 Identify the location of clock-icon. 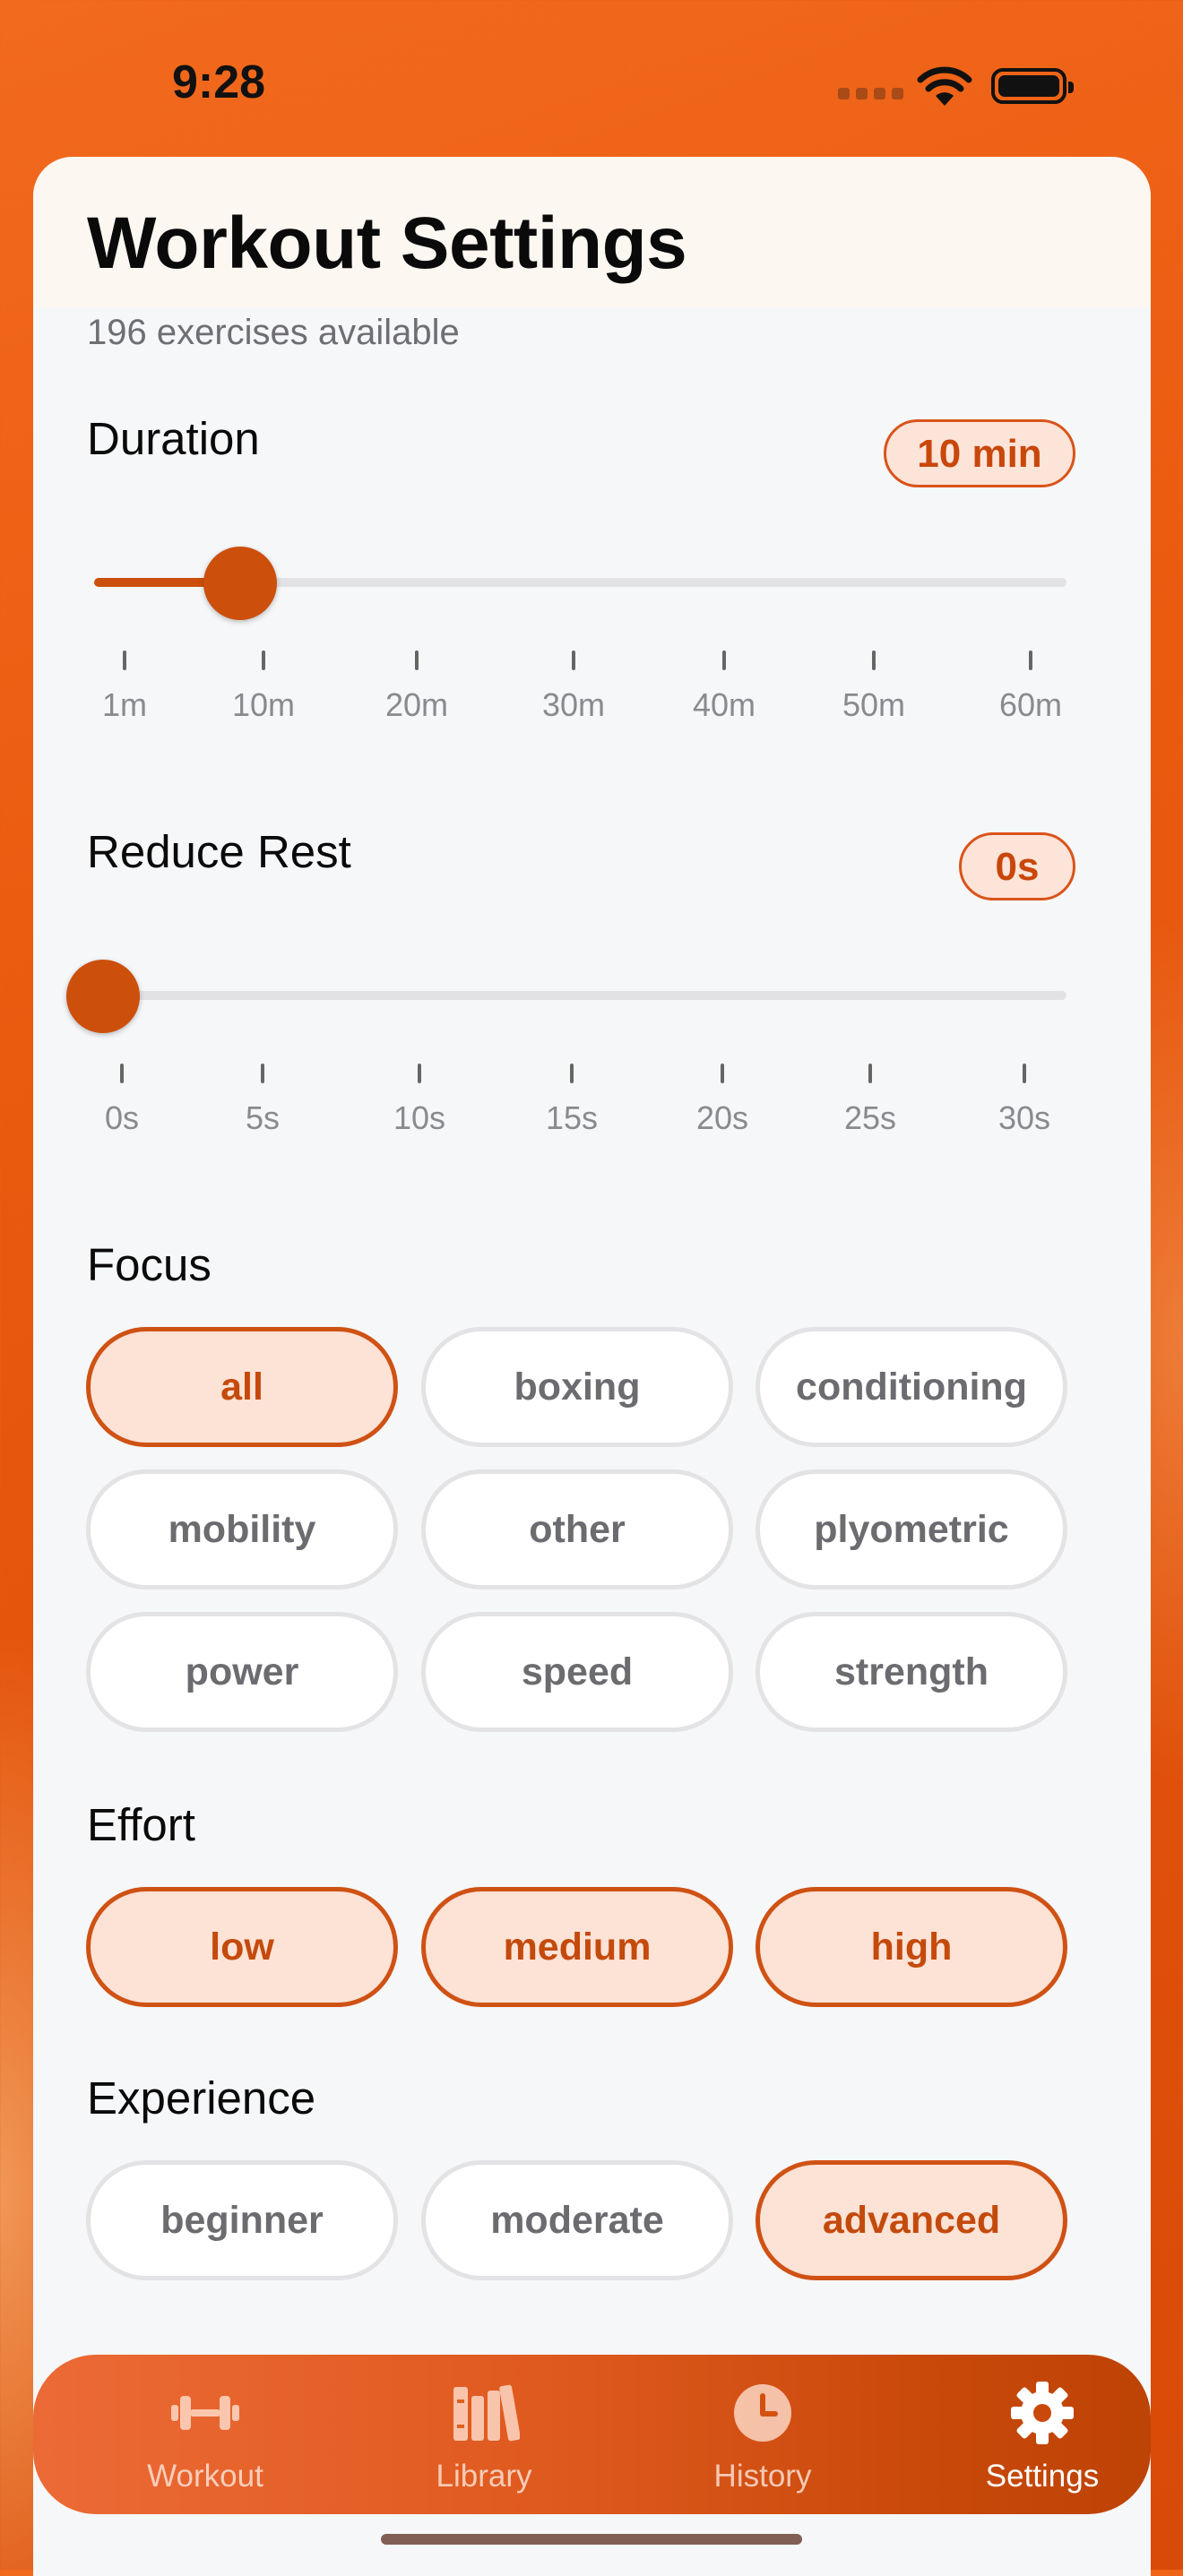
(763, 2413).